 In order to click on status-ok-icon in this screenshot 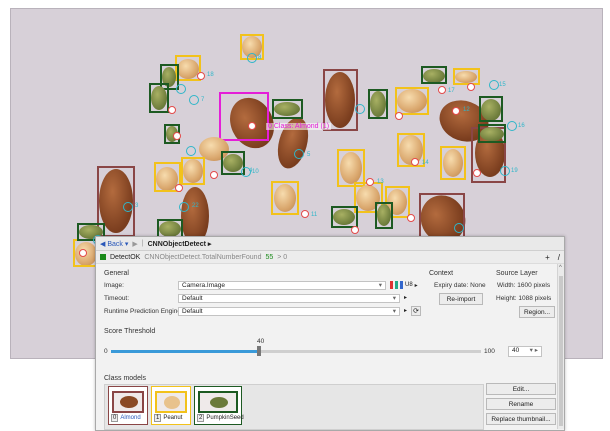, I will do `click(103, 257)`.